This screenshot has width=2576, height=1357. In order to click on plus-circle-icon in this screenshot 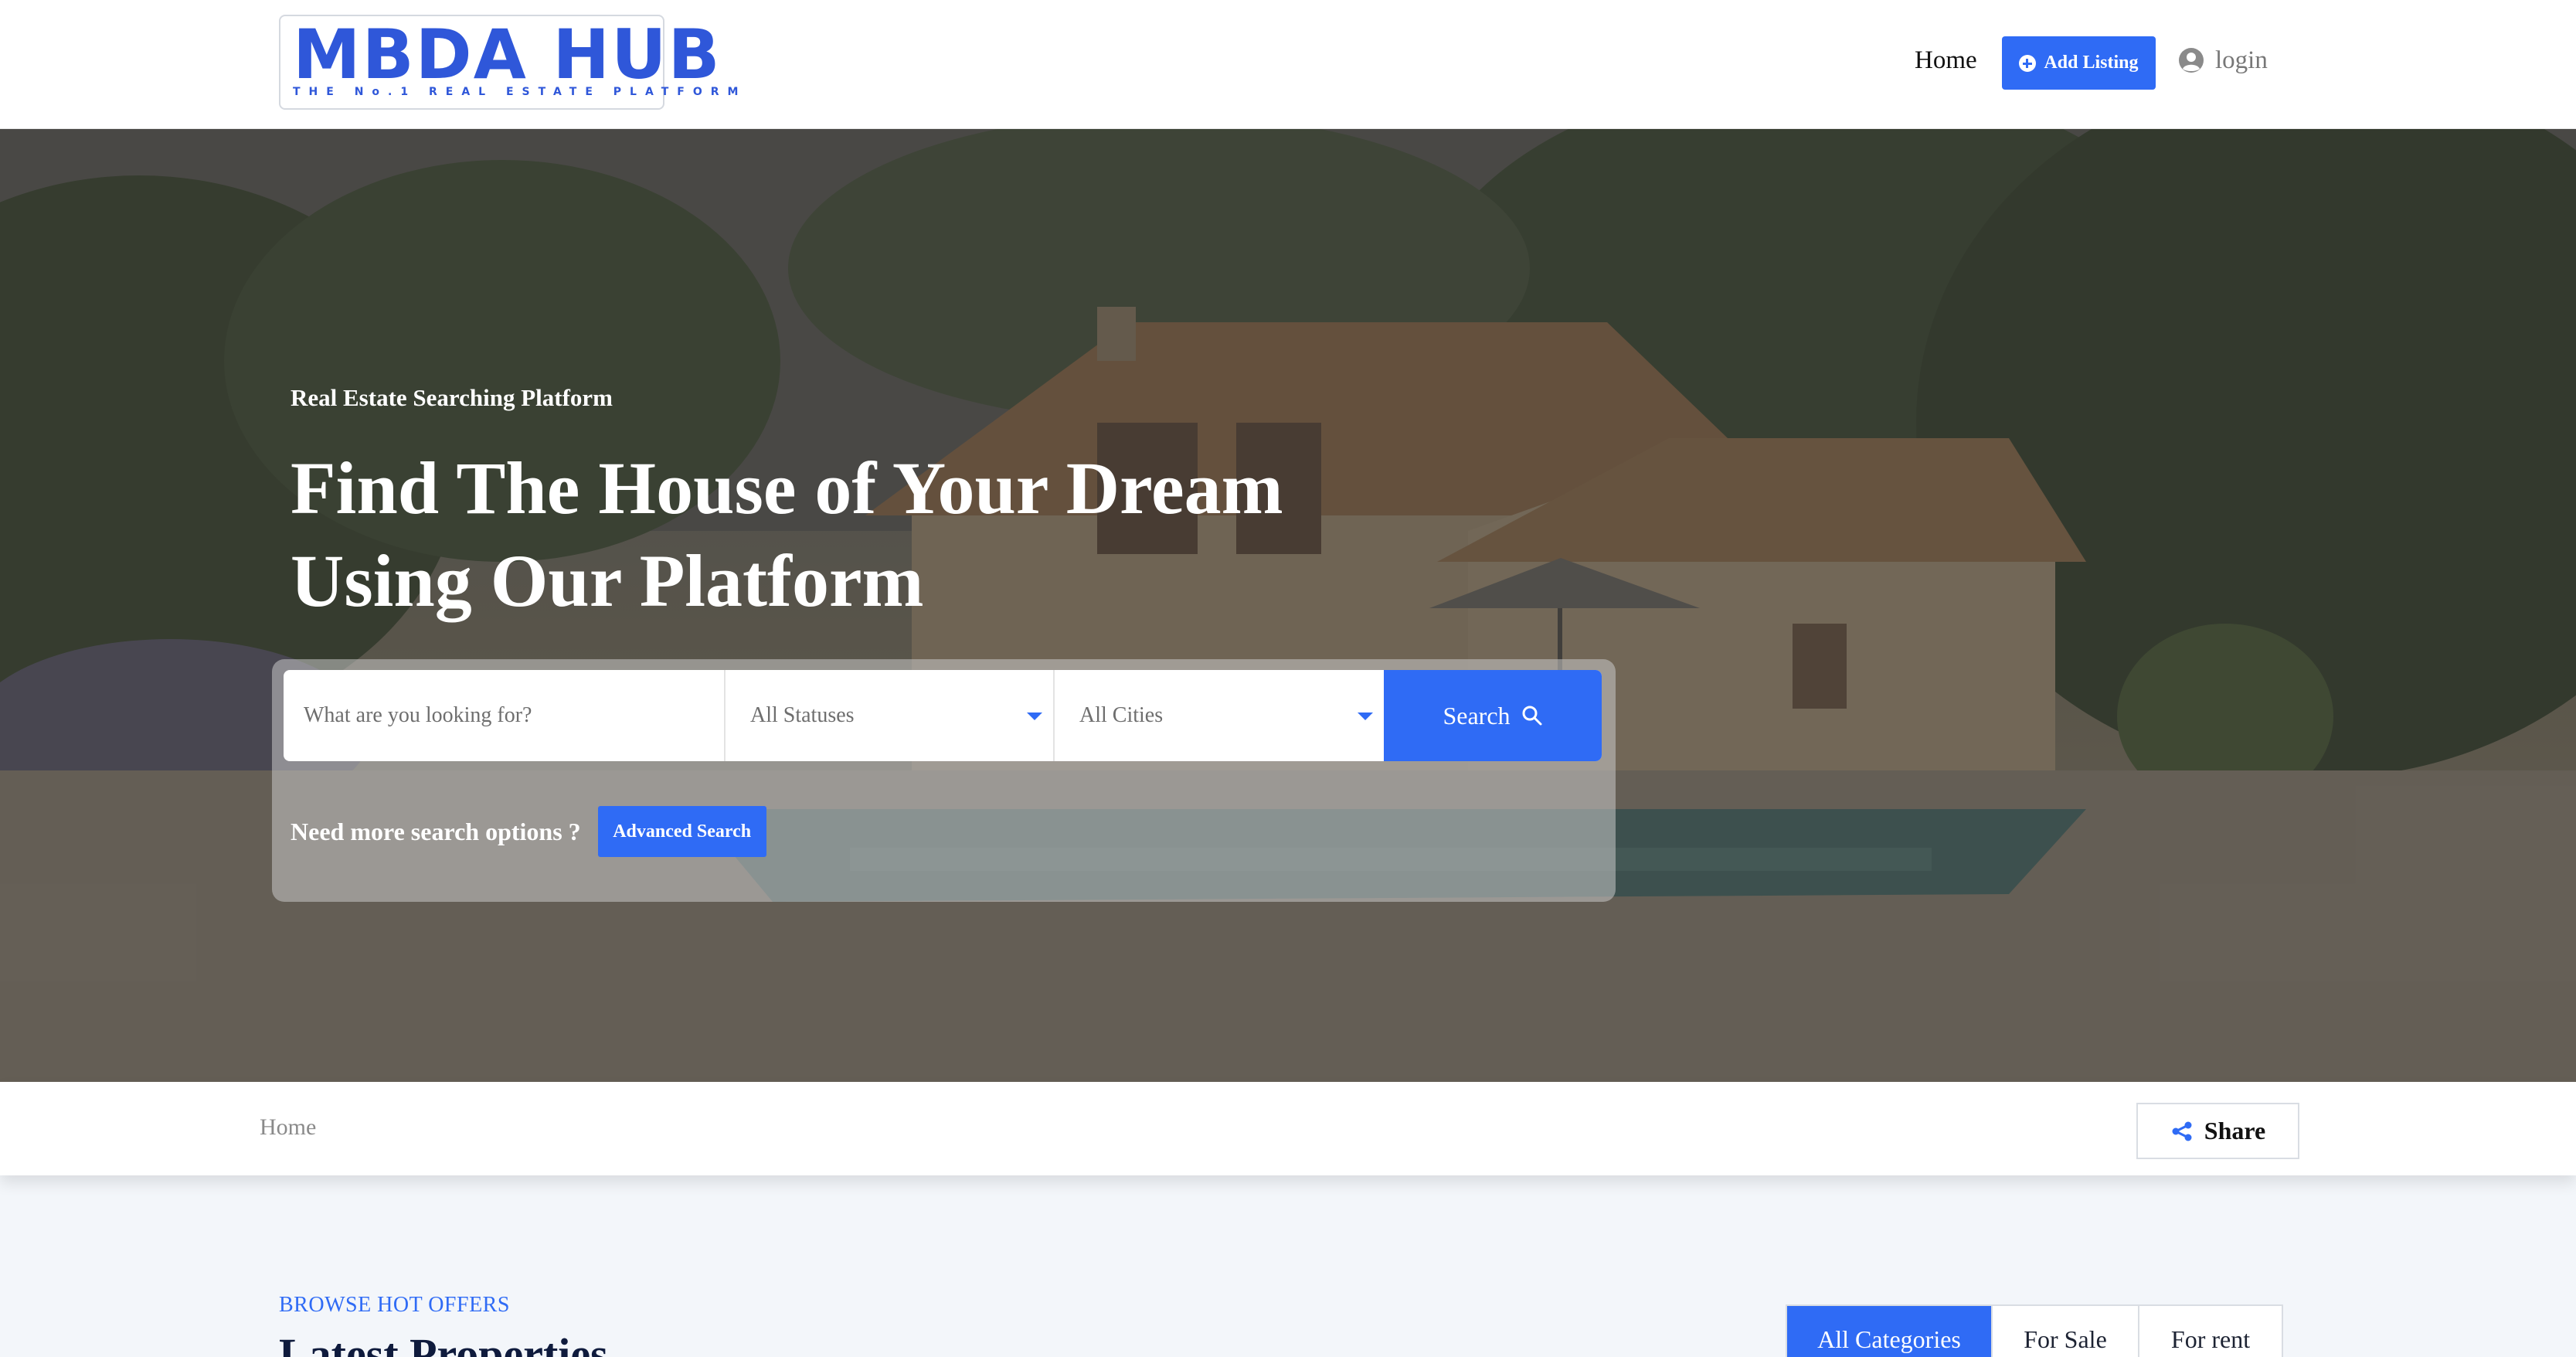, I will do `click(2028, 63)`.